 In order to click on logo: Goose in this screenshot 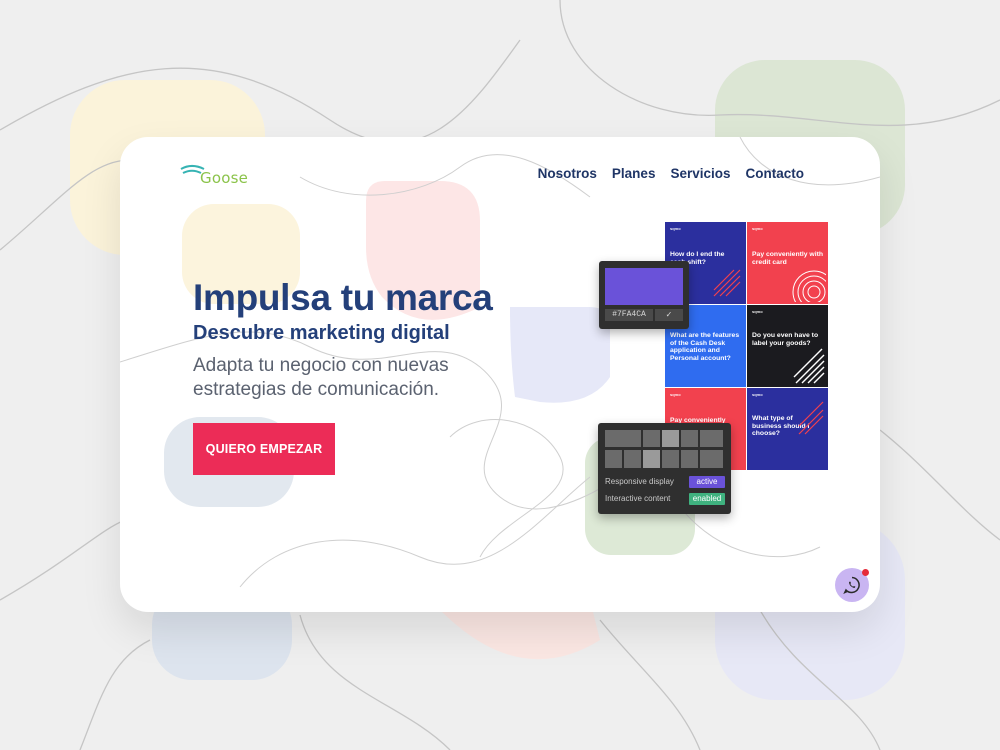, I will do `click(214, 174)`.